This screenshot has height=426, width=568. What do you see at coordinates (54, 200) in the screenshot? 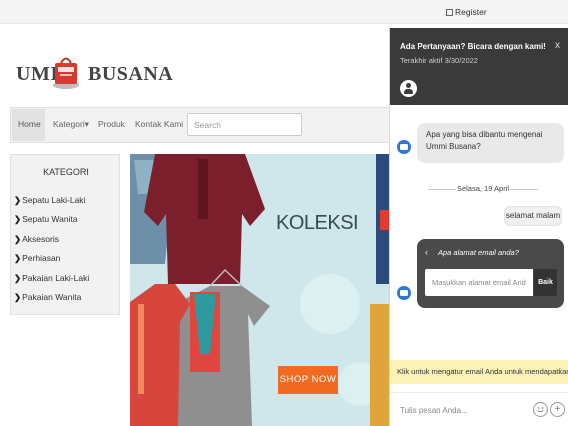
I see `sidebar-item-label: Sepatu Laki-Laki` at bounding box center [54, 200].